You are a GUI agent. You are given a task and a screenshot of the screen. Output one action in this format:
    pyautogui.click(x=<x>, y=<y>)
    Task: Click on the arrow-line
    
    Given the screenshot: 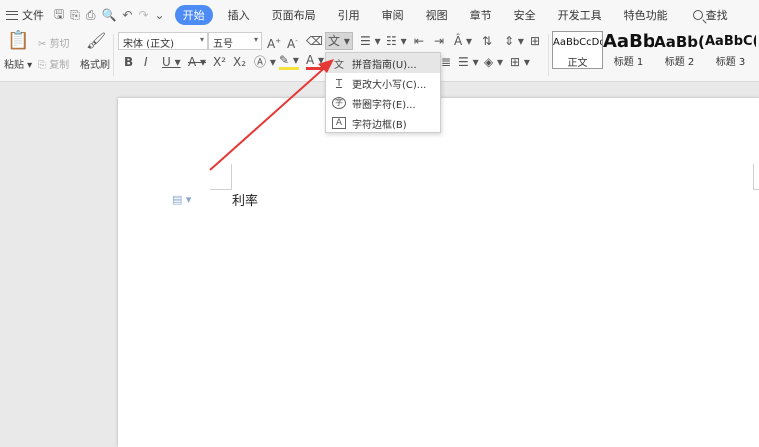 What is the action you would take?
    pyautogui.click(x=270, y=116)
    